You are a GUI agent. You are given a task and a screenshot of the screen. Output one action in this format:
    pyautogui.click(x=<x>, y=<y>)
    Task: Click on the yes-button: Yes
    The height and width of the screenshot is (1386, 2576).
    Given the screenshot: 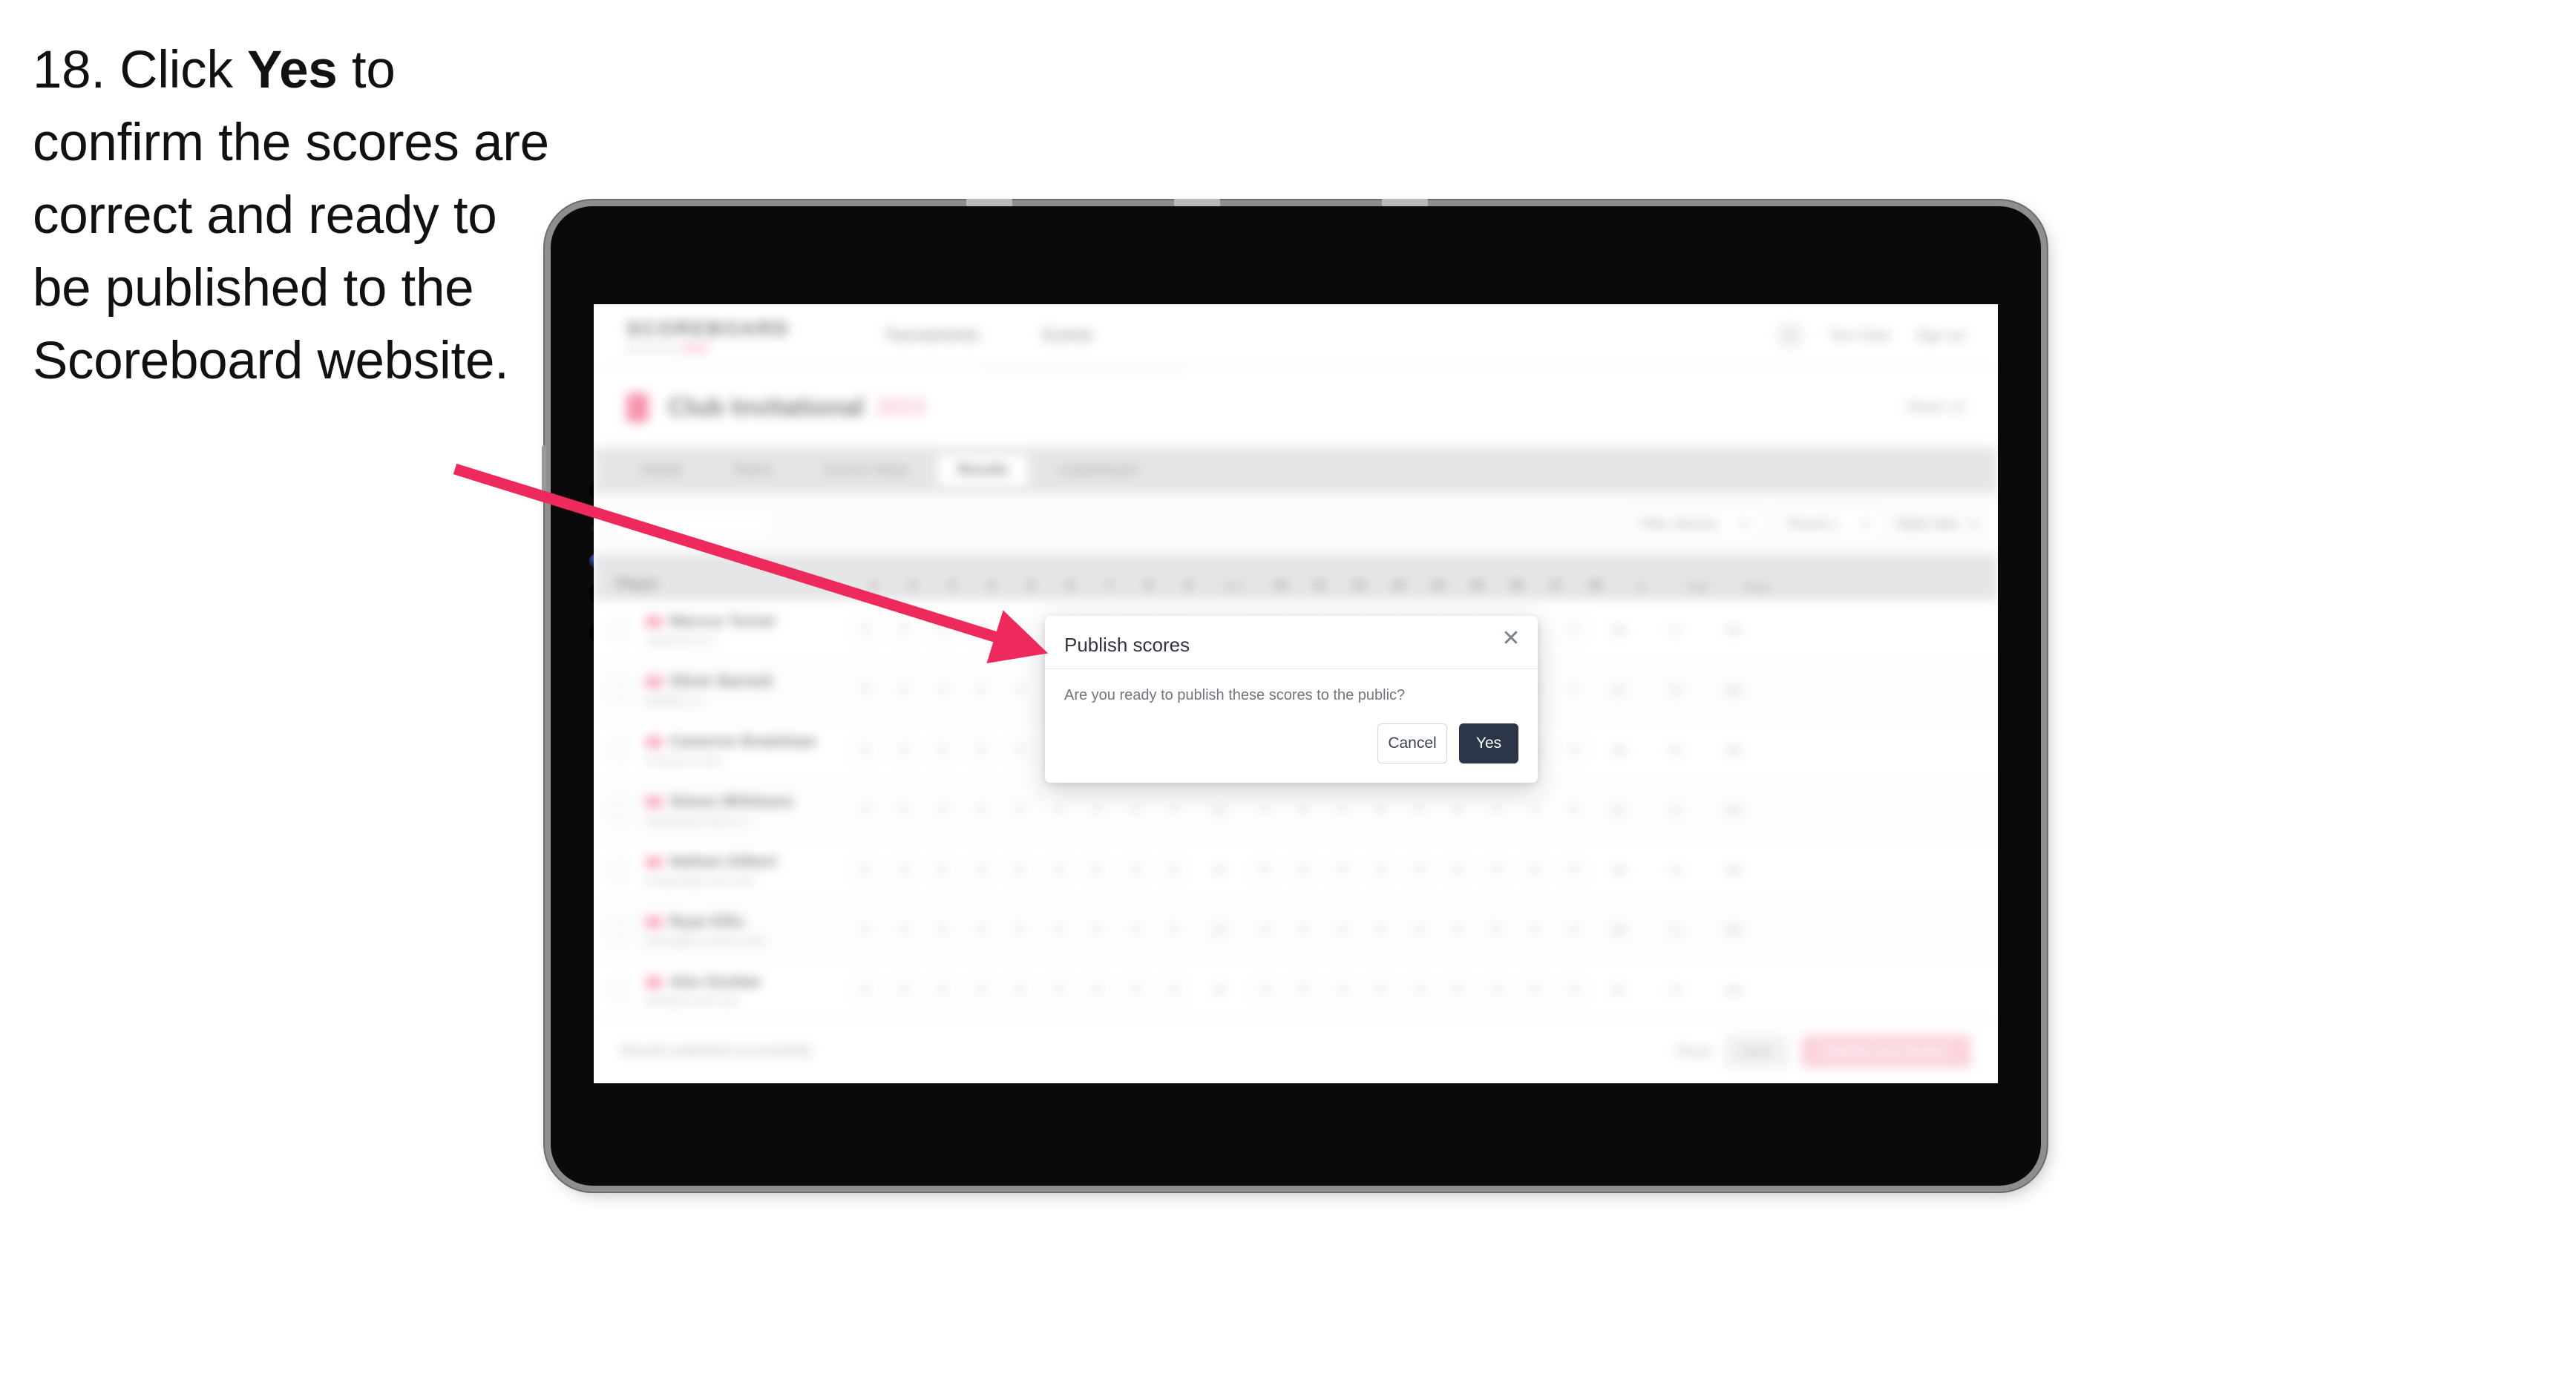 What is the action you would take?
    pyautogui.click(x=1488, y=743)
    